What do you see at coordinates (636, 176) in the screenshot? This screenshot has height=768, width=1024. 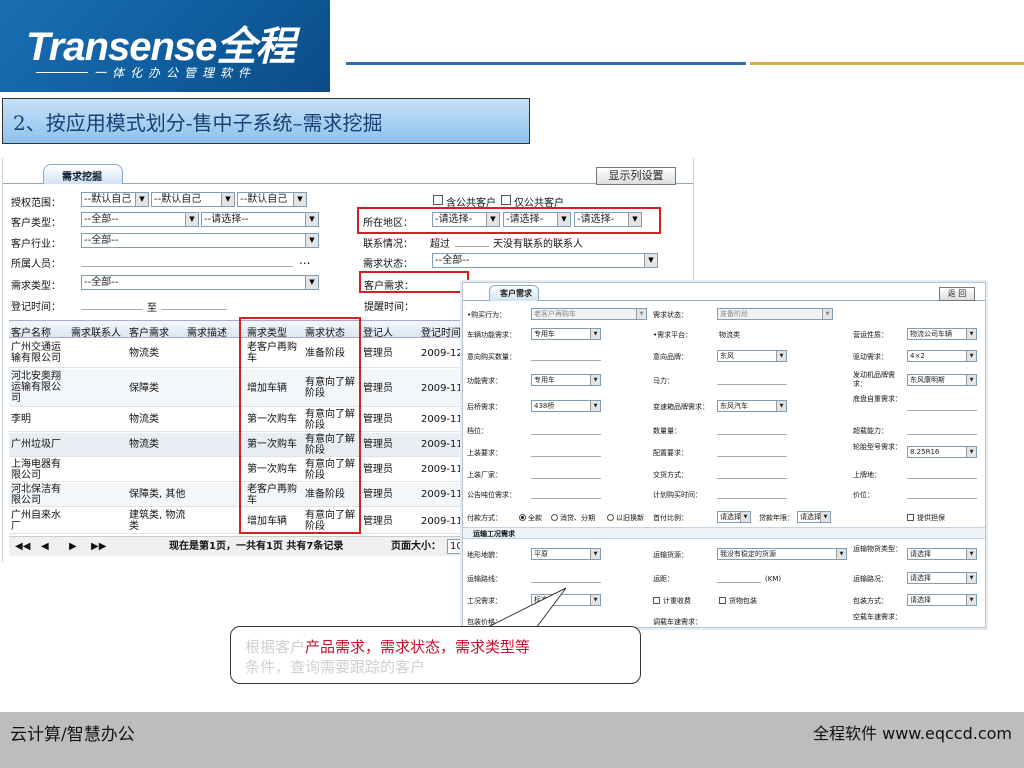 I see `show-columns-button: 显示列设置` at bounding box center [636, 176].